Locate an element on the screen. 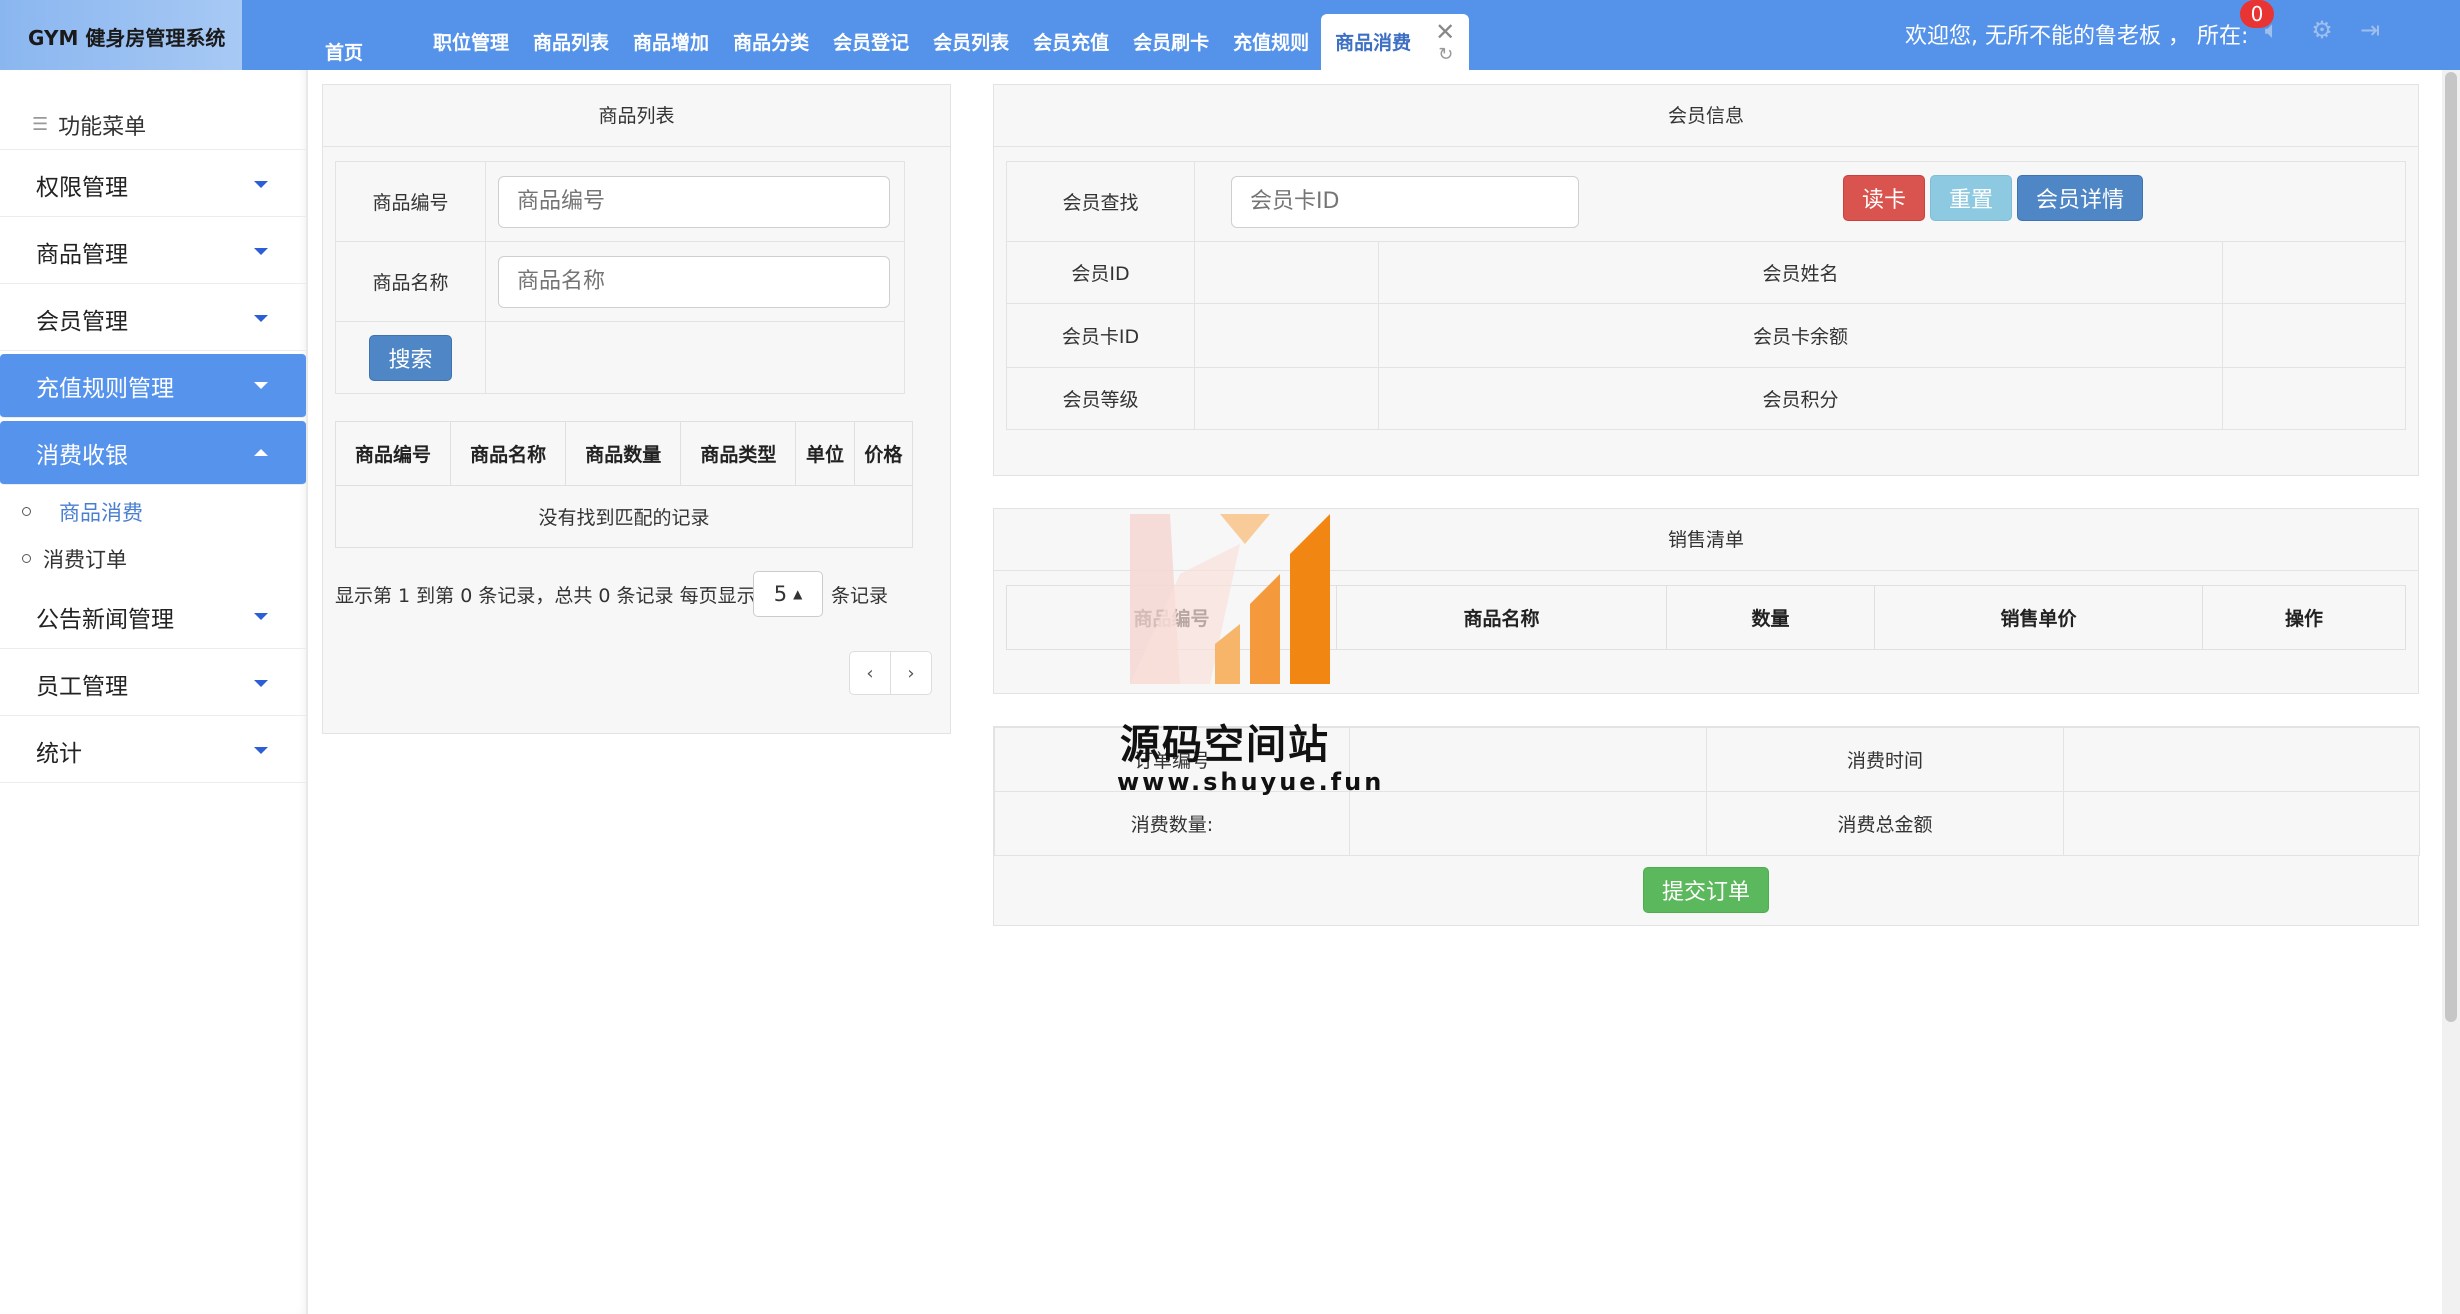 The width and height of the screenshot is (2460, 1314). tab-member-card-swipe: 会员刷卡 is located at coordinates (1171, 35).